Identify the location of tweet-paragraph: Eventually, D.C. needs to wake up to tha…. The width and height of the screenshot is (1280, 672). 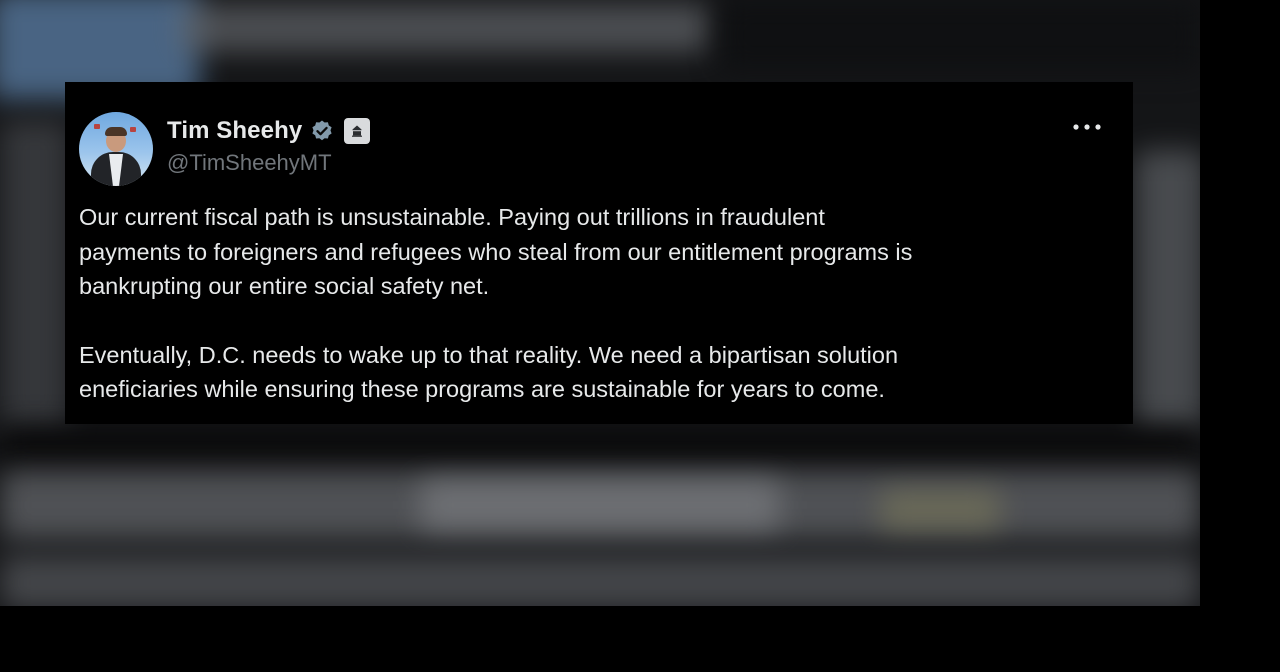
(599, 372).